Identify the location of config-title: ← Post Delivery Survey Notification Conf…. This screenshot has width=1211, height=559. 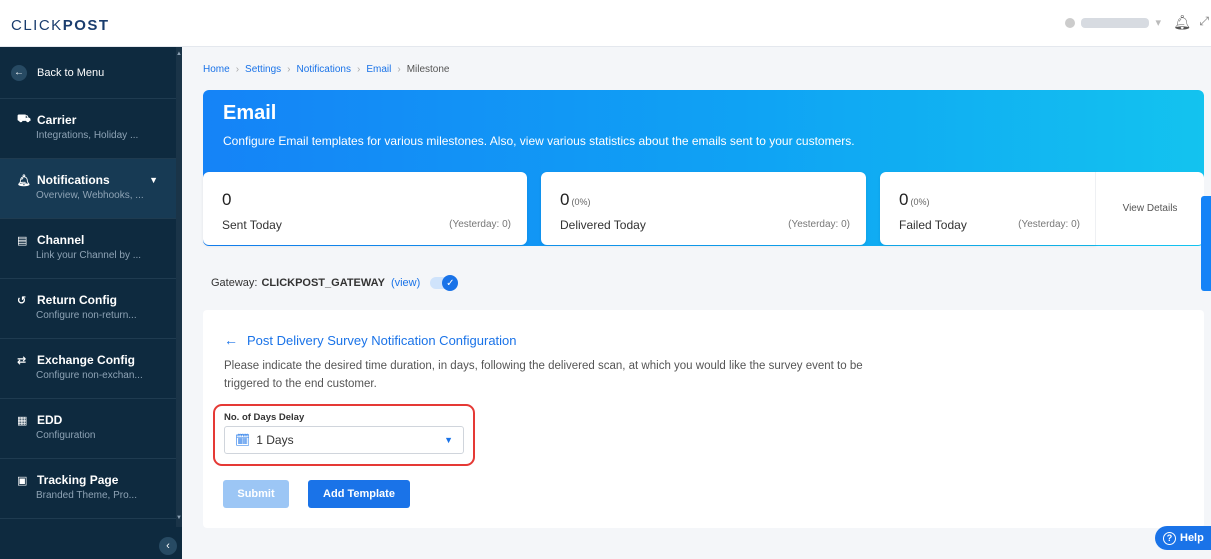
(370, 340).